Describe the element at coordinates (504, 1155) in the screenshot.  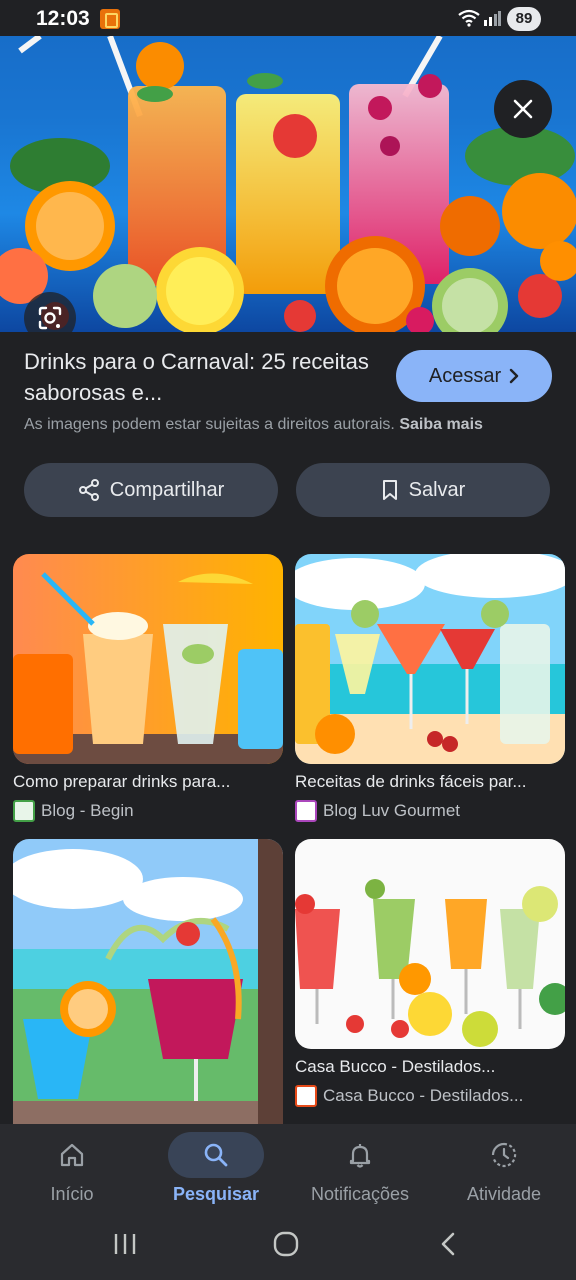
I see `history-icon` at that location.